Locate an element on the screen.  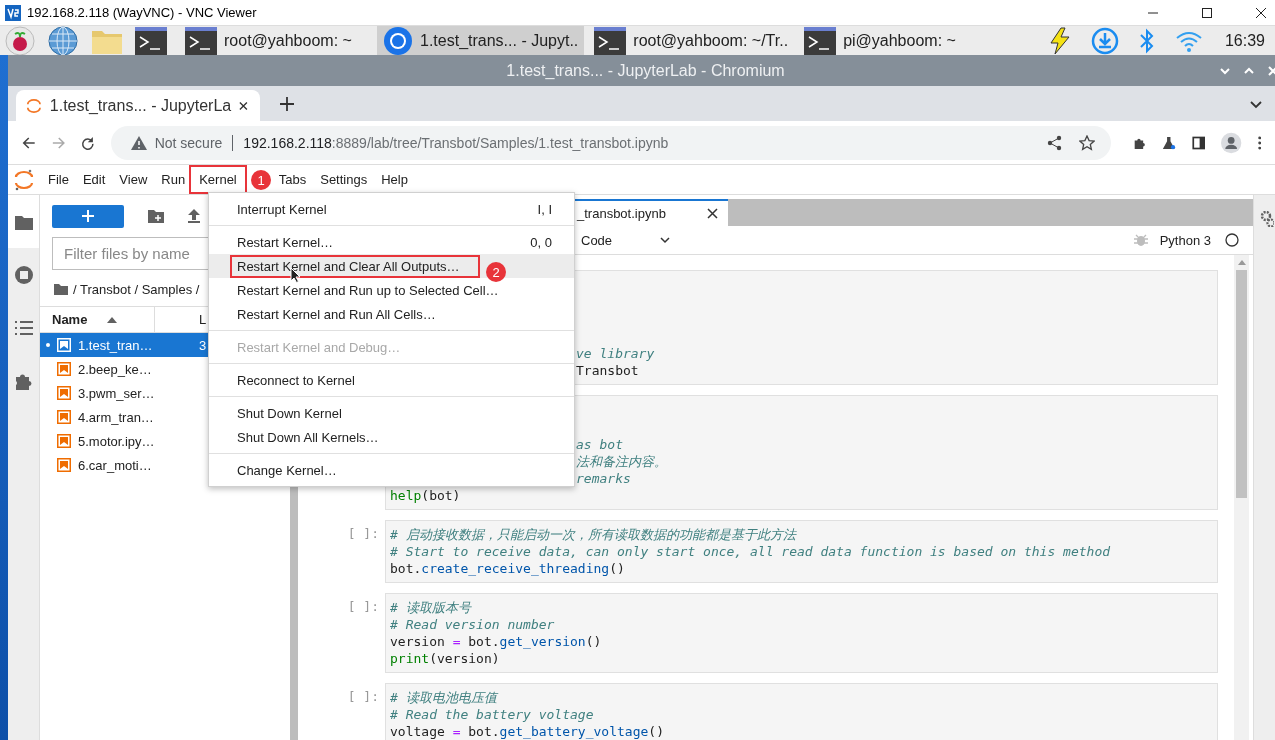
url-text: 192.168.2.118:8889/lab/tree/Transbot/Samples/1.test_transbot.ipynb is located at coordinates (456, 142).